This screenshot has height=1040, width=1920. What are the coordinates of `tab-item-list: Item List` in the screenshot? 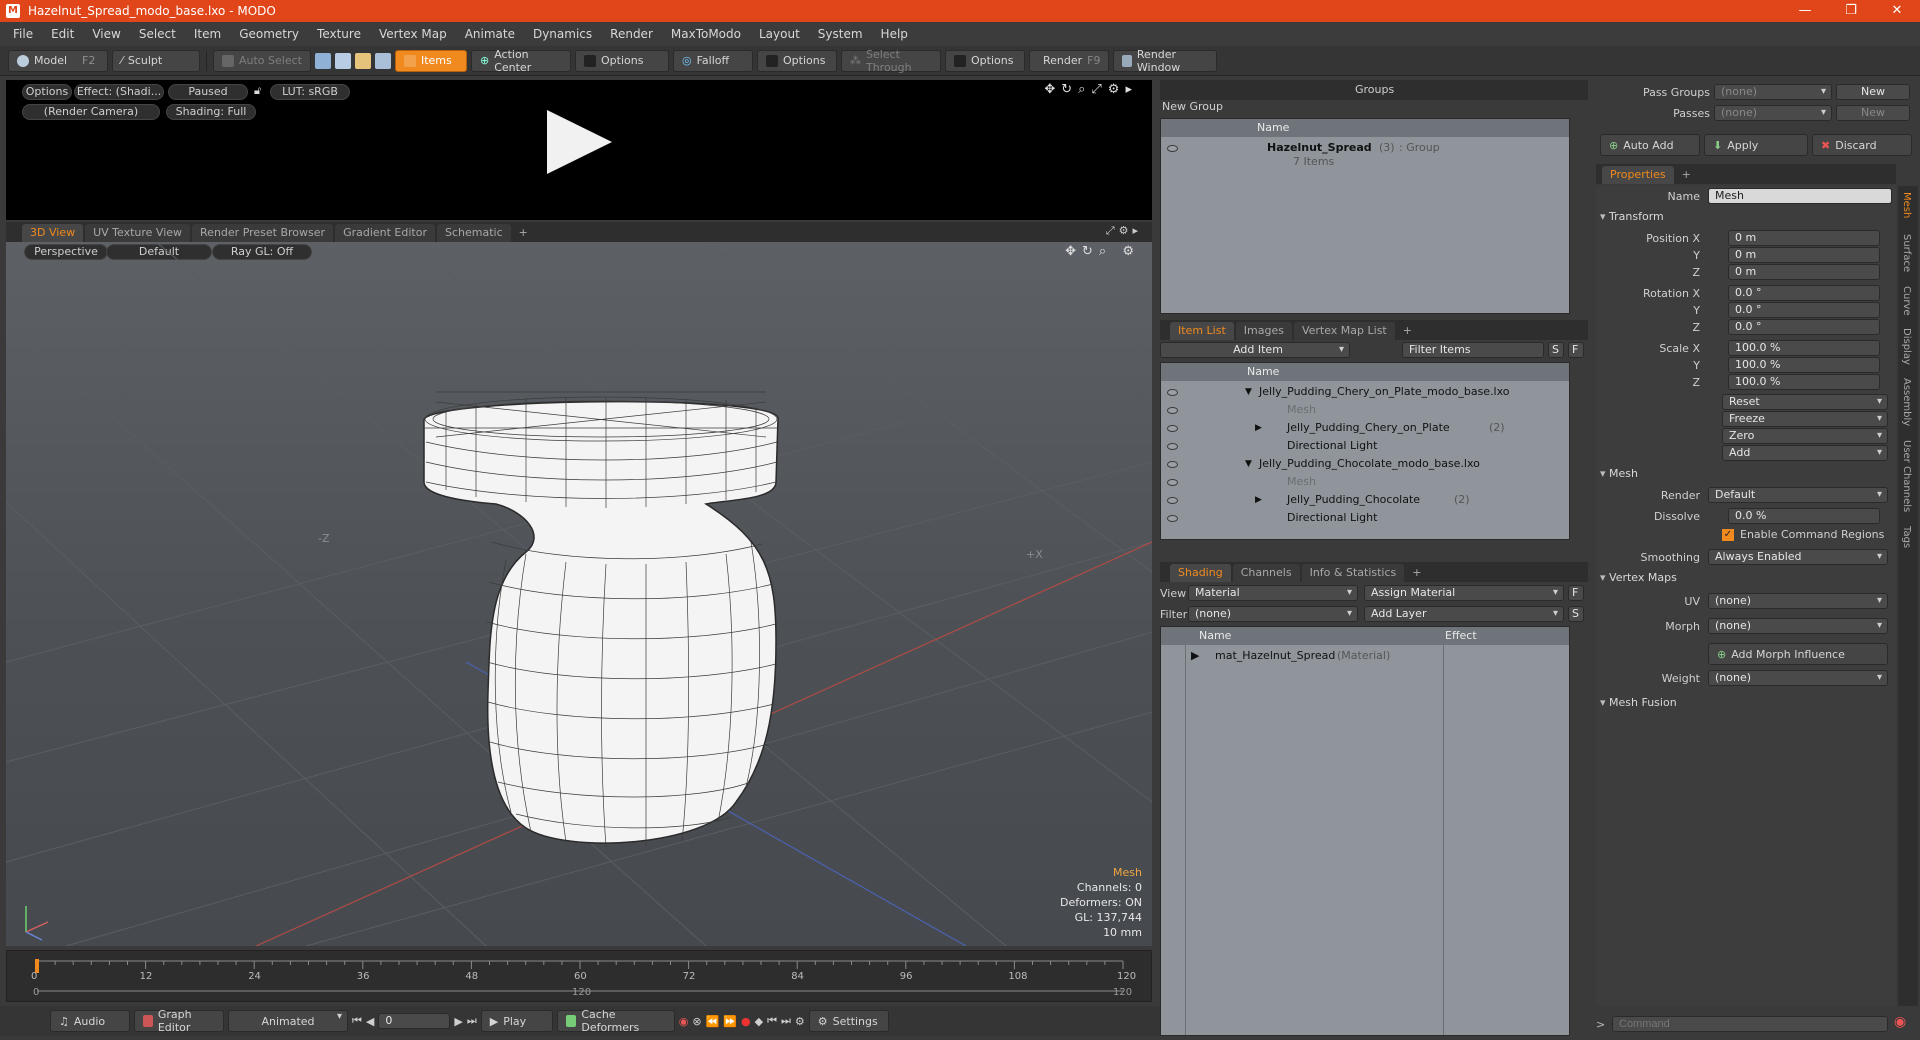 It's located at (1202, 331).